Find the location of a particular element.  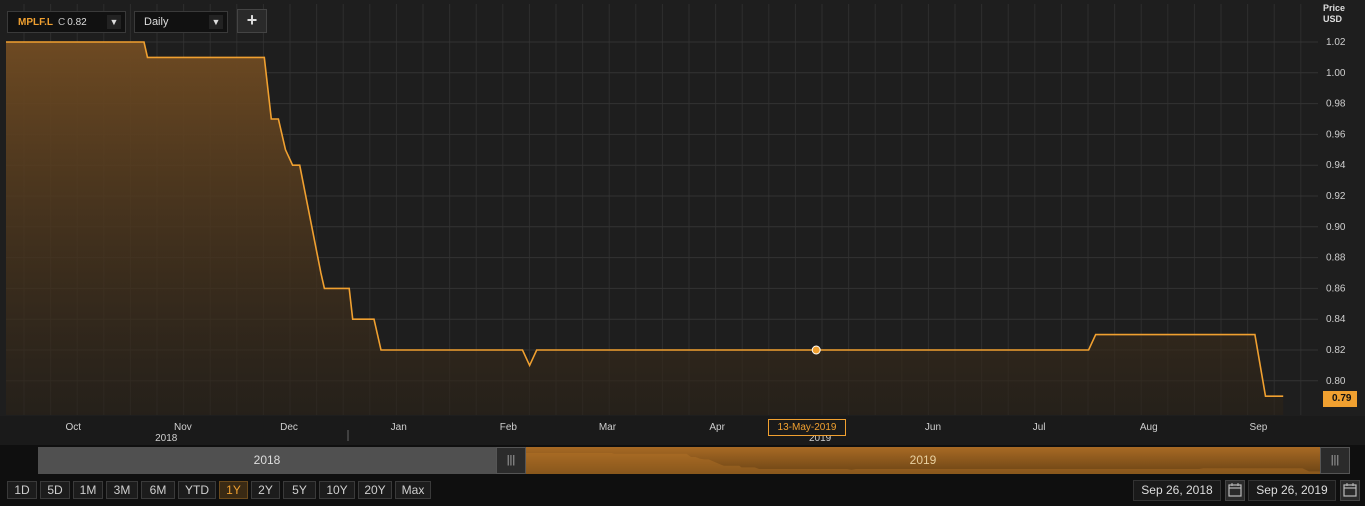

y-tick-label: 0.96 is located at coordinates (1336, 134).